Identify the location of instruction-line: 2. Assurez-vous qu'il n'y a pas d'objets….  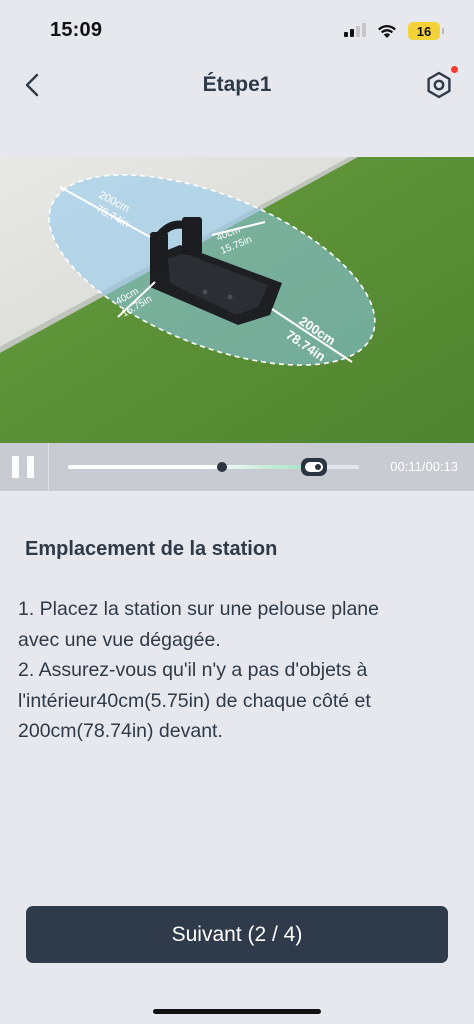
(193, 670).